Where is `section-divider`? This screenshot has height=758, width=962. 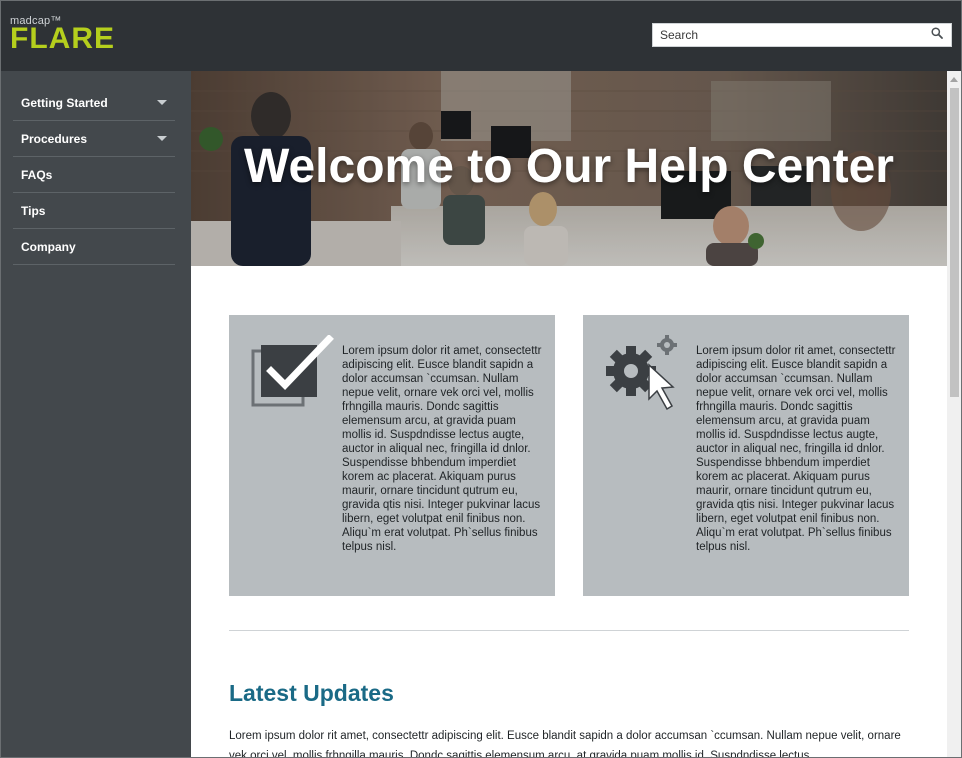
section-divider is located at coordinates (569, 630).